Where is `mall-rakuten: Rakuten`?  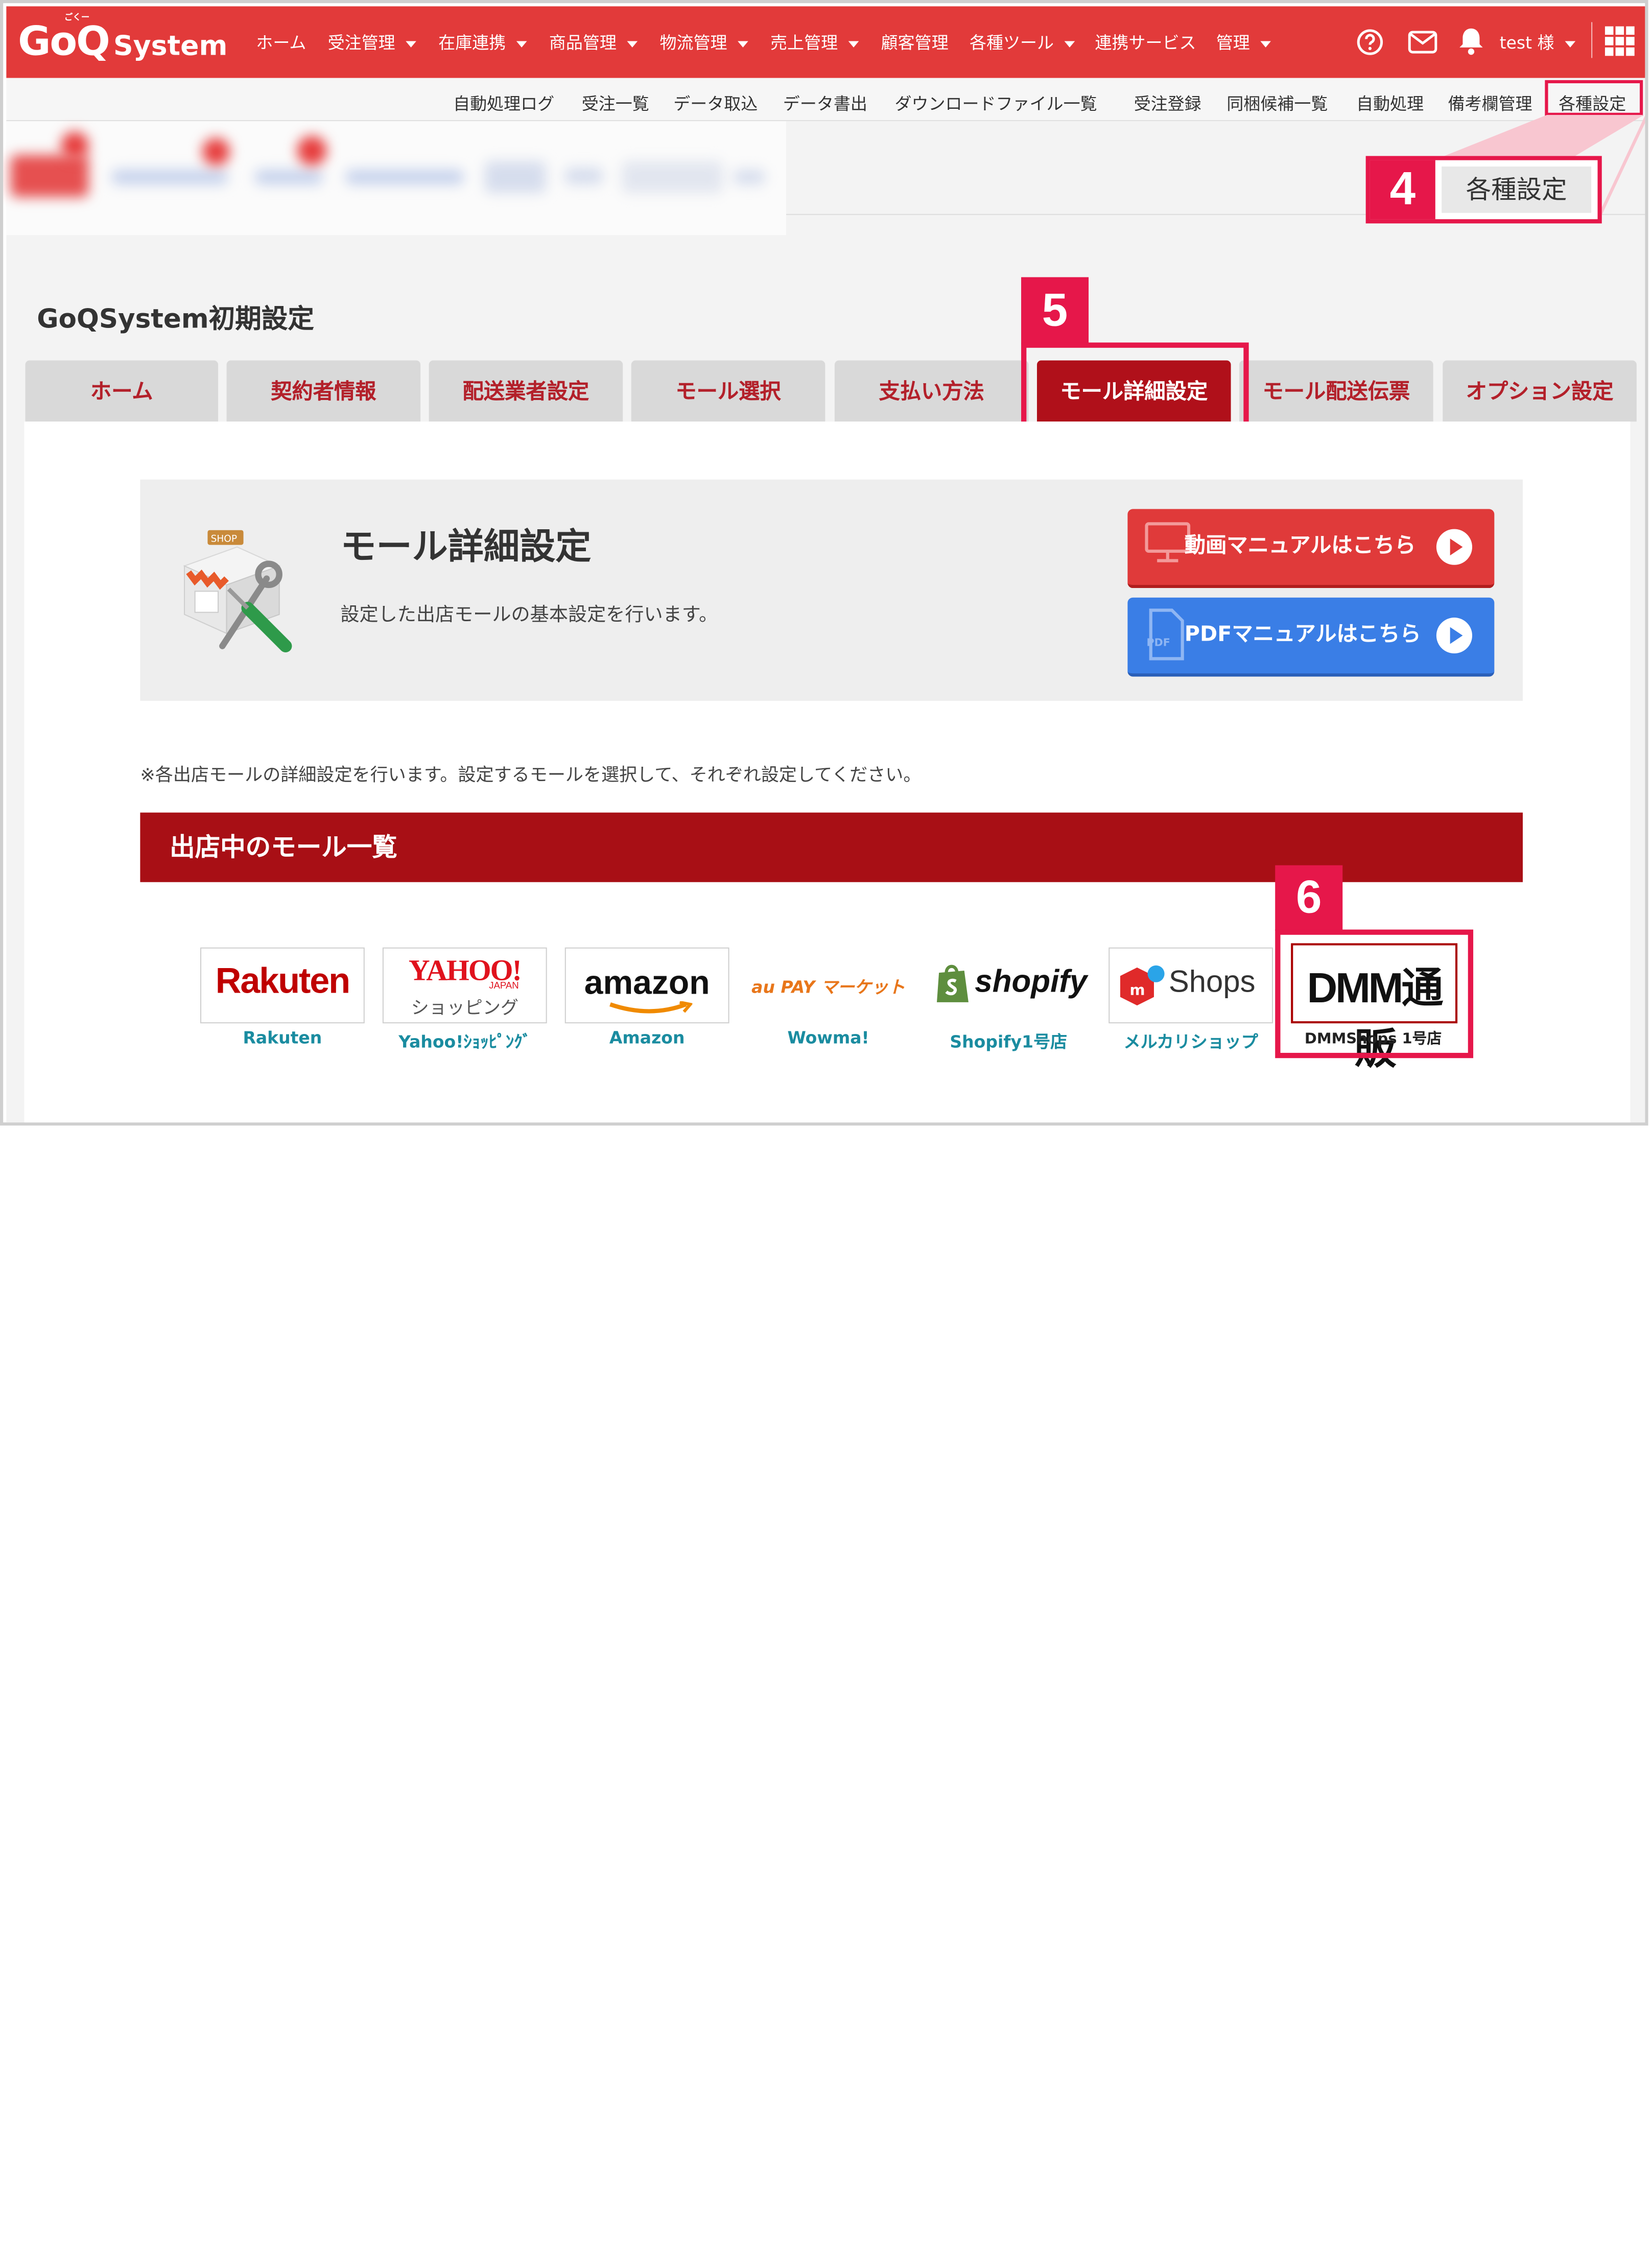
mall-rakuten: Rakuten is located at coordinates (282, 985).